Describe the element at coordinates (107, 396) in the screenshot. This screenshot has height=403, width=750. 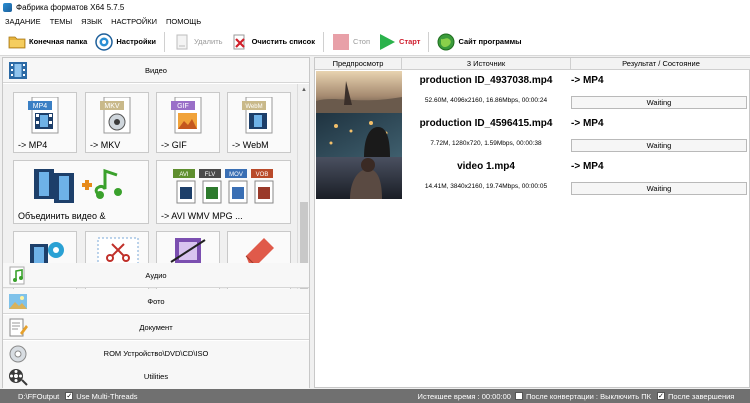
I see `multithread-label: Use Multi-Threads` at that location.